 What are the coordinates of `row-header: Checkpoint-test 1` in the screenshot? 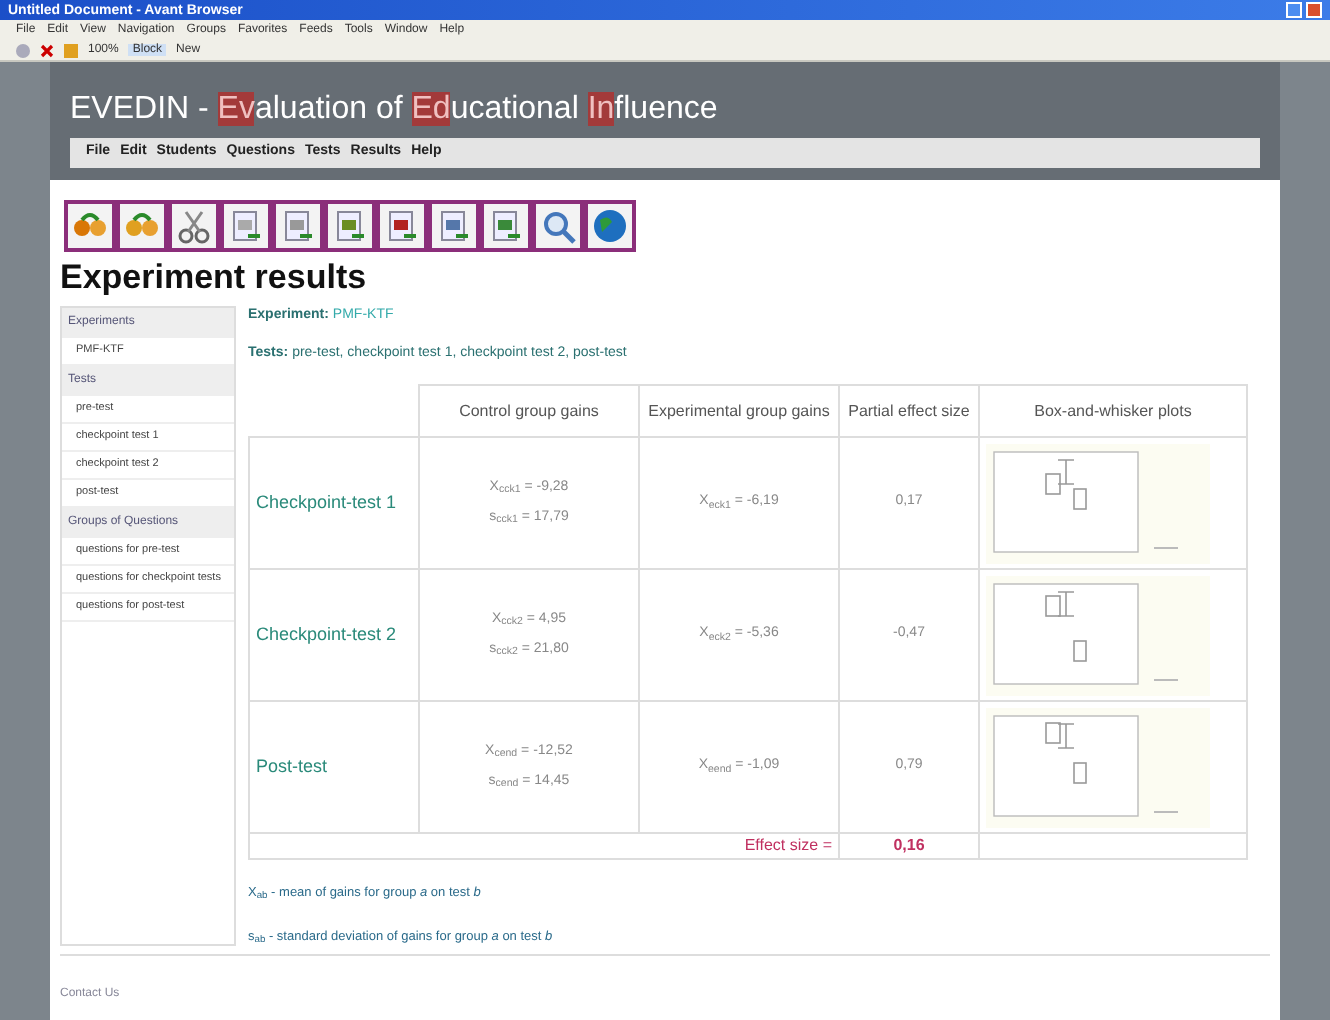 It's located at (334, 503).